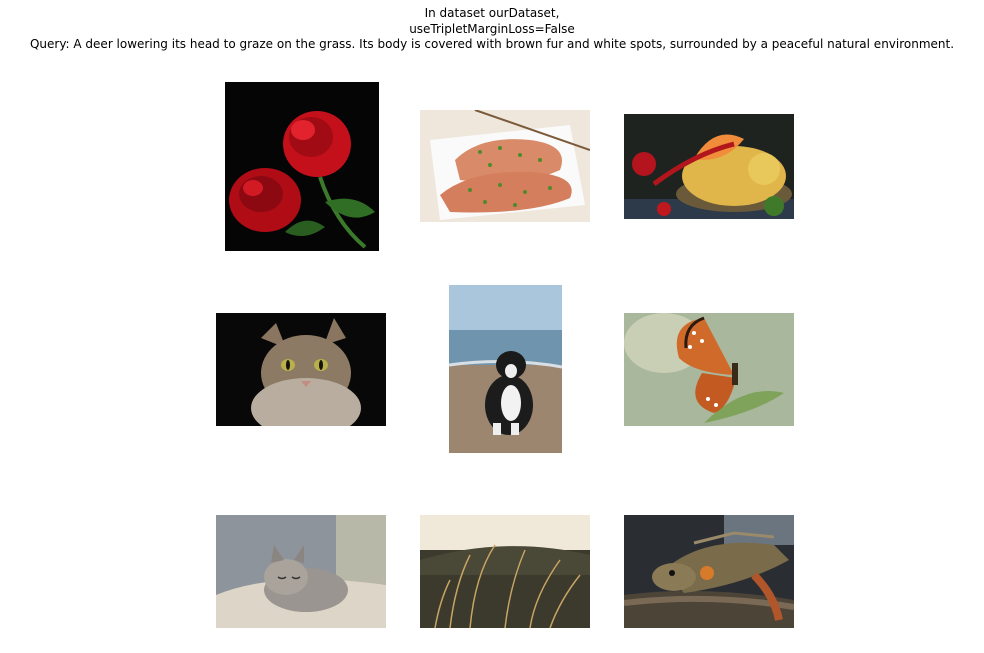  Describe the element at coordinates (505, 369) in the screenshot. I see `result-image-dog` at that location.